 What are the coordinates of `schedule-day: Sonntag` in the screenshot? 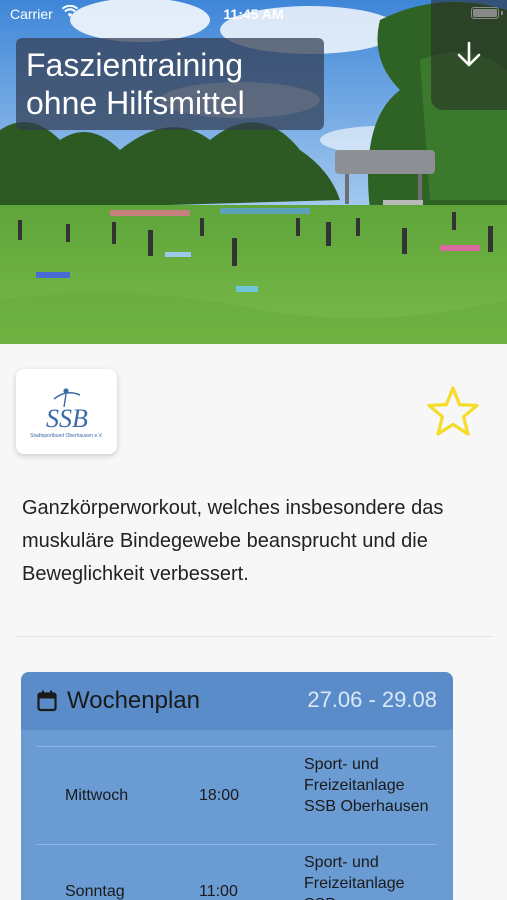 It's located at (95, 891).